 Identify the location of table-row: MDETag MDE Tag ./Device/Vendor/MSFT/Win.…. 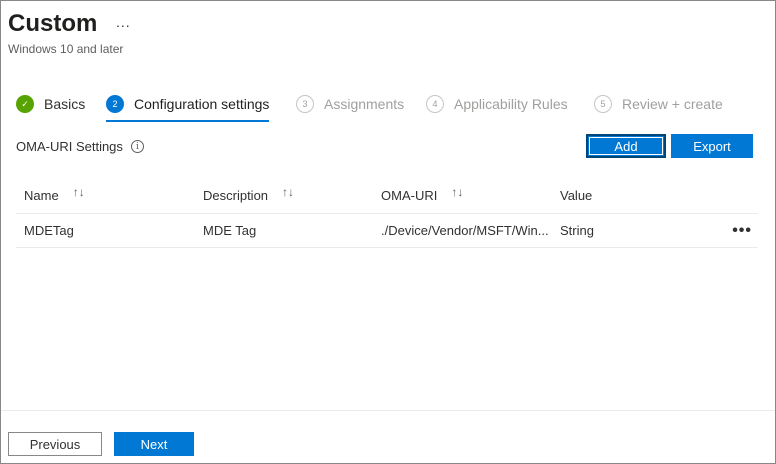
(387, 231).